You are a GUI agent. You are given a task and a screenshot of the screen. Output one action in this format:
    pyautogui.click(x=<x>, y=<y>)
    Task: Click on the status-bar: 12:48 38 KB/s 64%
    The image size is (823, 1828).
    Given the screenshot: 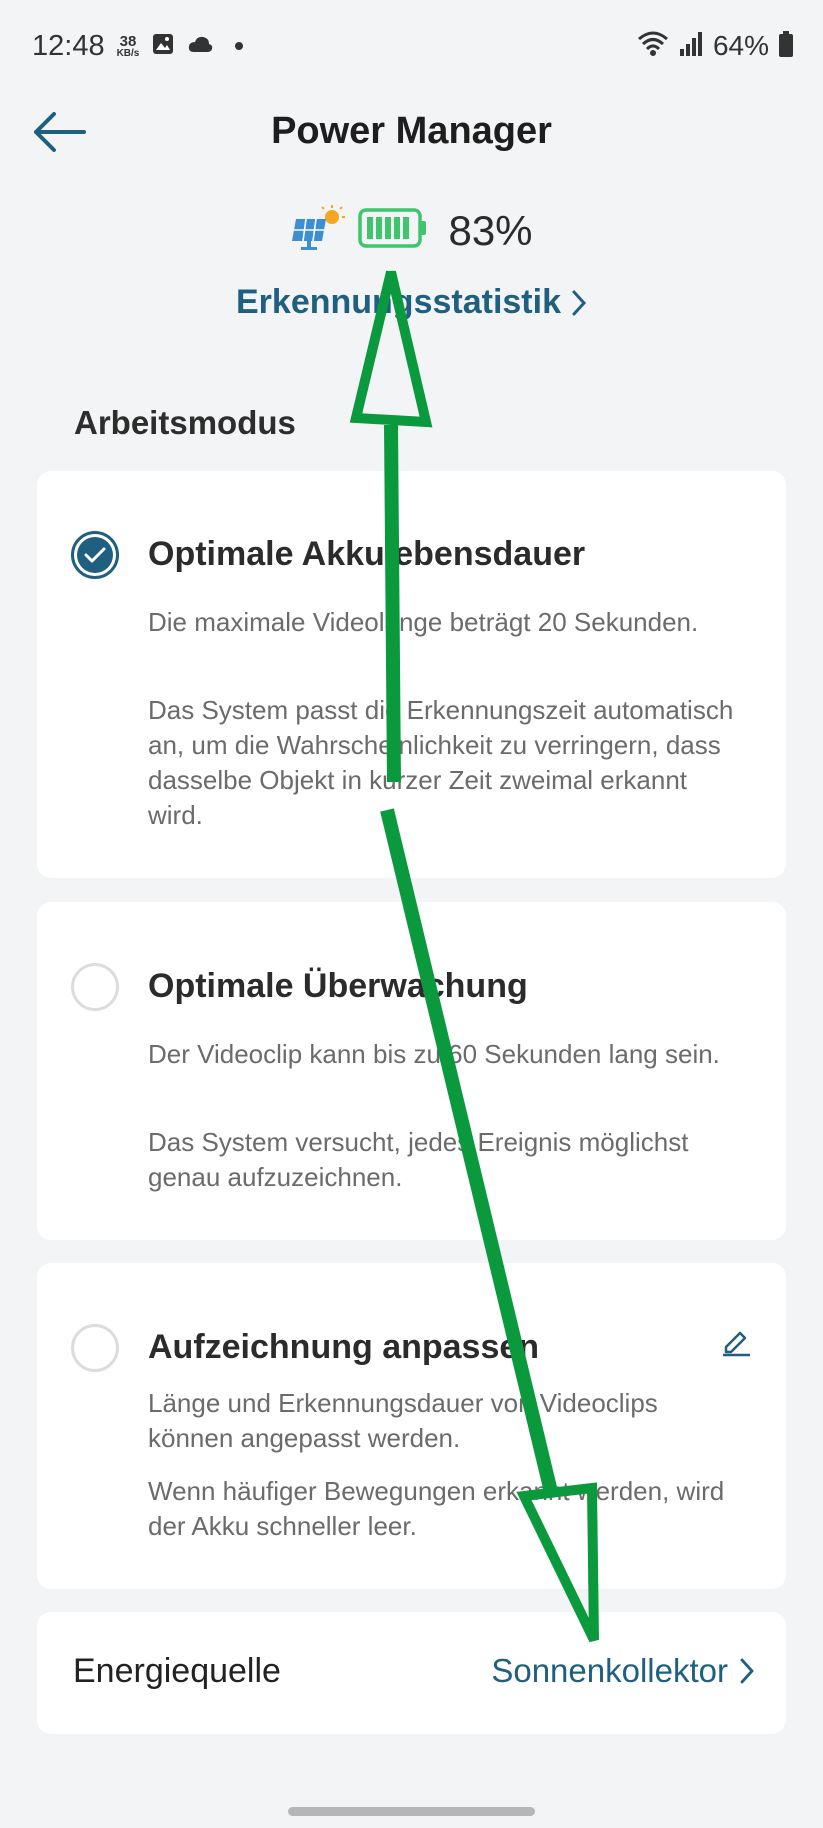 What is the action you would take?
    pyautogui.click(x=411, y=46)
    